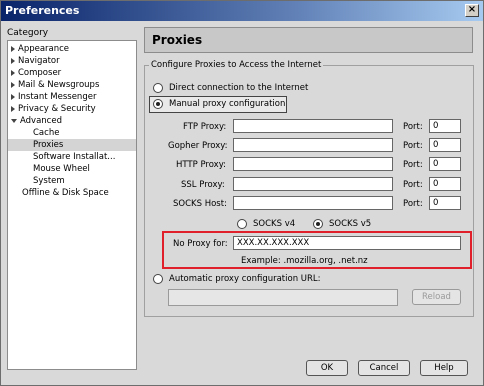 The image size is (484, 386). Describe the element at coordinates (313, 203) in the screenshot. I see `socks-host-input` at that location.